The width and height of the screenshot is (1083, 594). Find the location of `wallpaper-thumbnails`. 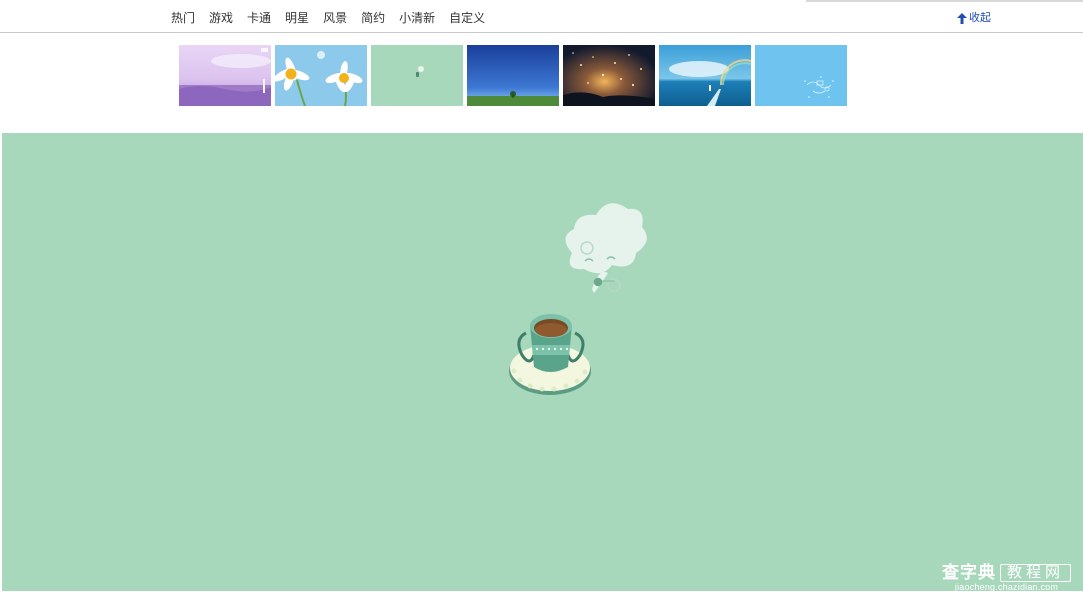

wallpaper-thumbnails is located at coordinates (513, 75).